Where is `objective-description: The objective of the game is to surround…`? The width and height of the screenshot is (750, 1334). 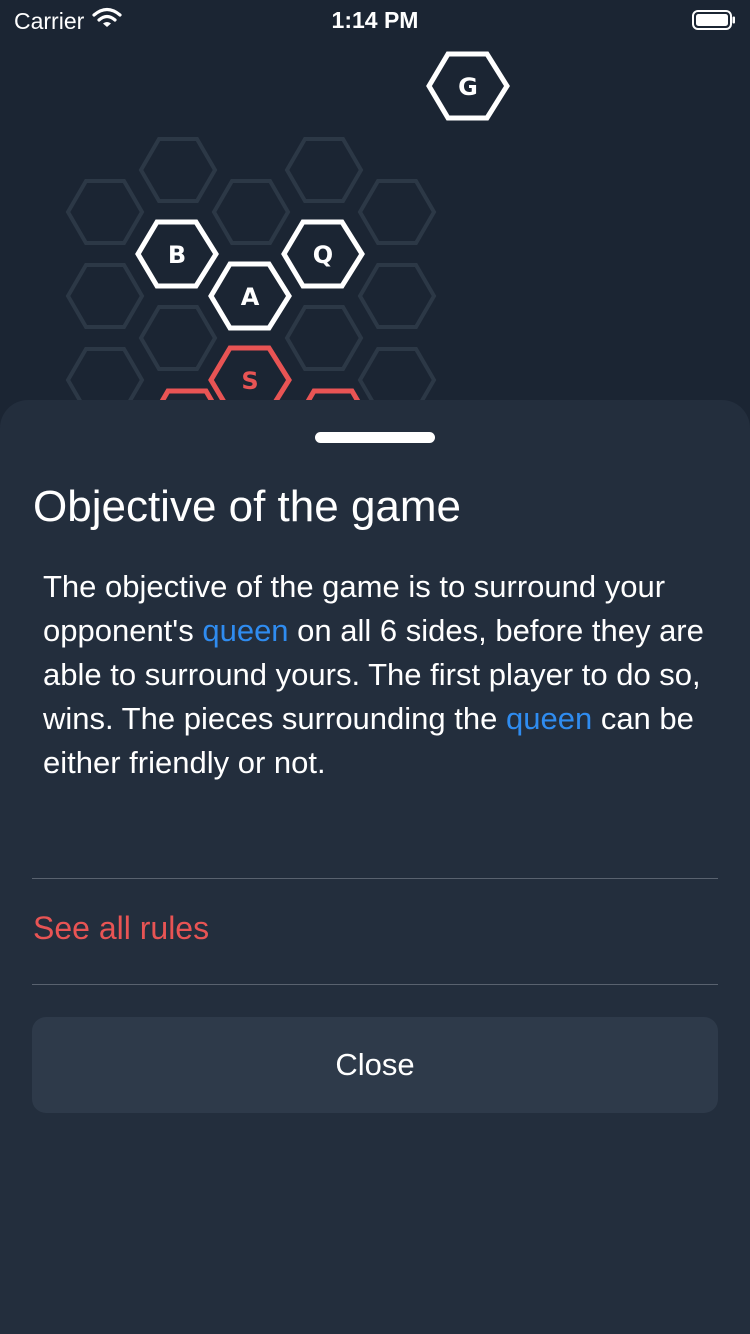 objective-description: The objective of the game is to surround… is located at coordinates (380, 675).